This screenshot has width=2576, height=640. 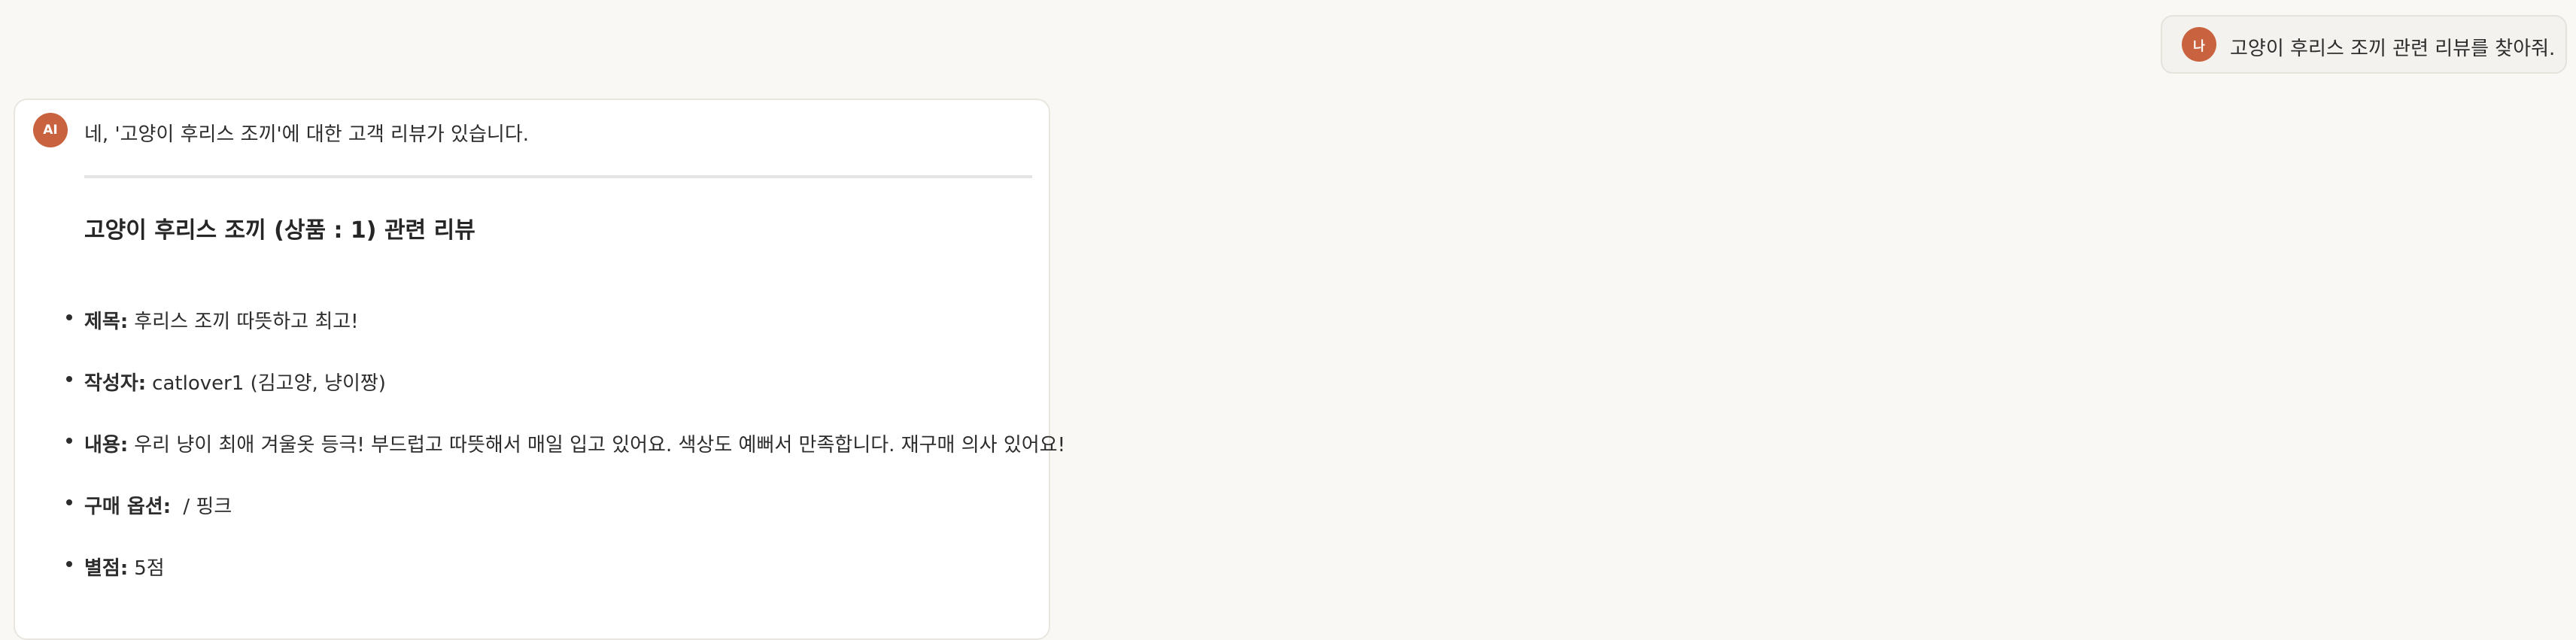 I want to click on ai-intro-text: 네, '고양이 후리스 조끼'에 대한 고객 리뷰가 있습니다., so click(x=306, y=134).